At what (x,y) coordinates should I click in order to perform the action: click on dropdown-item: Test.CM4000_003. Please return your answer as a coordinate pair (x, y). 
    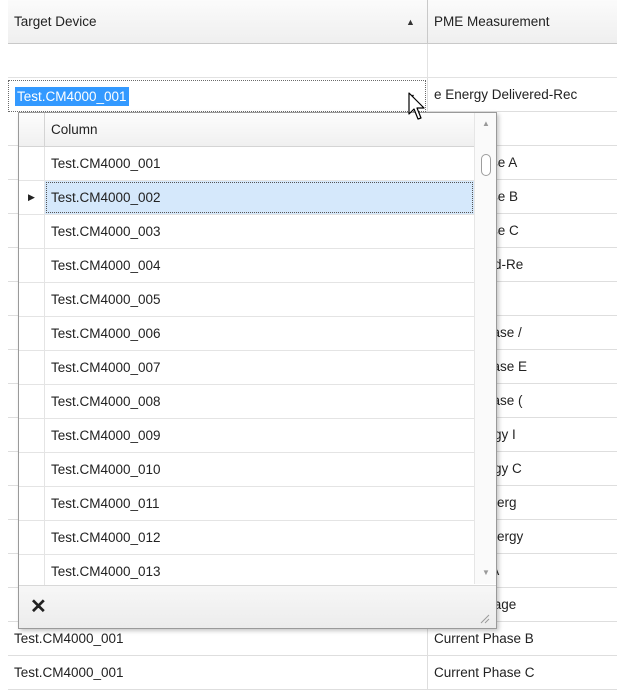
    Looking at the image, I should click on (246, 232).